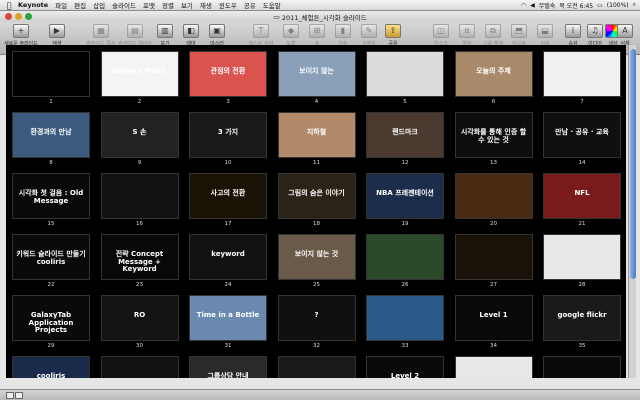 The height and width of the screenshot is (400, 640). I want to click on slide-text: 만남 · 공유 · 교육, so click(582, 132).